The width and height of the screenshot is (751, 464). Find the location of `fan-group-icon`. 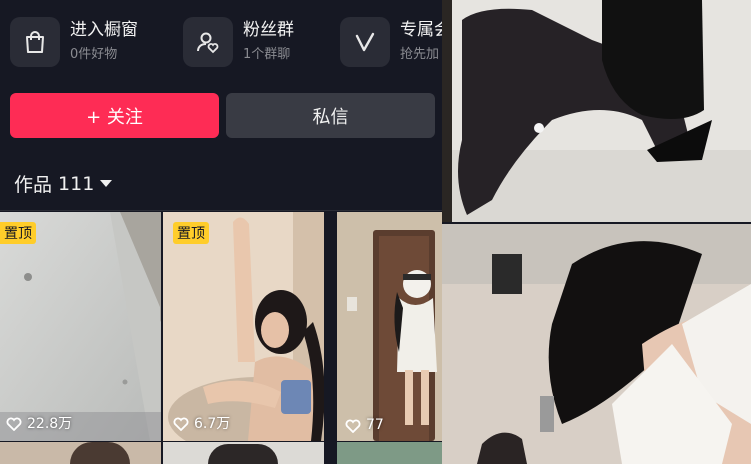

fan-group-icon is located at coordinates (208, 42).